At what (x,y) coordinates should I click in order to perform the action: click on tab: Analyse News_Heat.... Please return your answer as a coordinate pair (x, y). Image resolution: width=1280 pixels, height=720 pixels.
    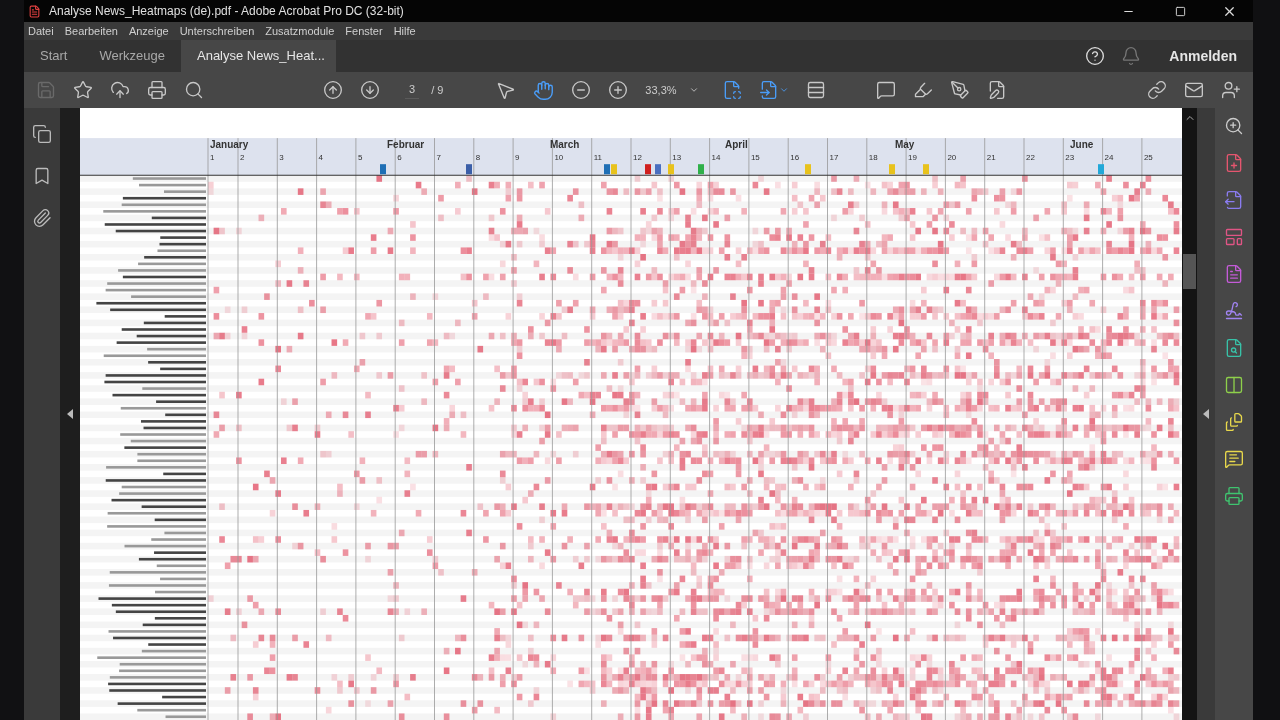
    Looking at the image, I should click on (258, 56).